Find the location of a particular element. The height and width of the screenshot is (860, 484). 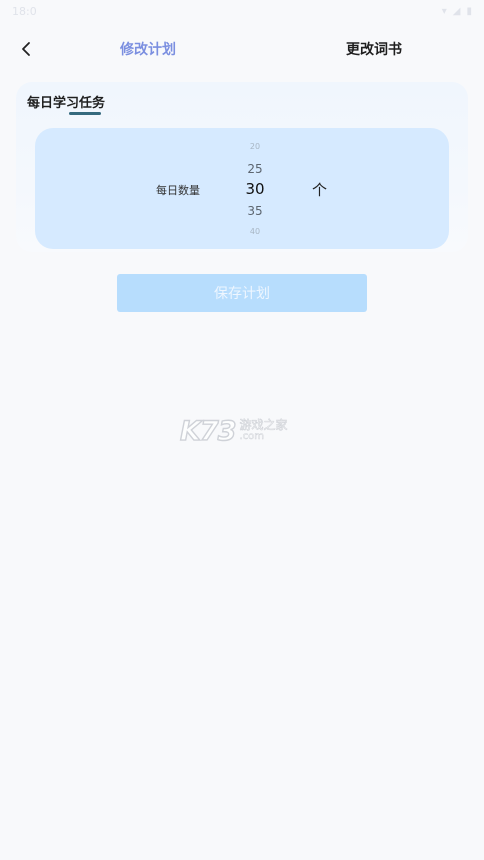

picker-unit: 个 is located at coordinates (320, 190).